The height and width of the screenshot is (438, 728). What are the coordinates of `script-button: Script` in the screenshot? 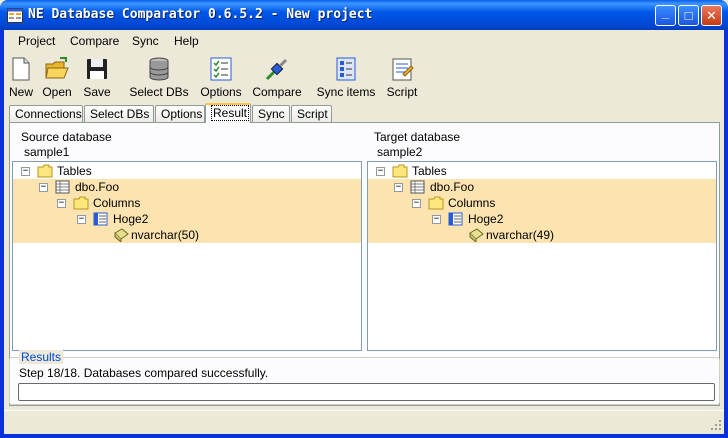 It's located at (402, 77).